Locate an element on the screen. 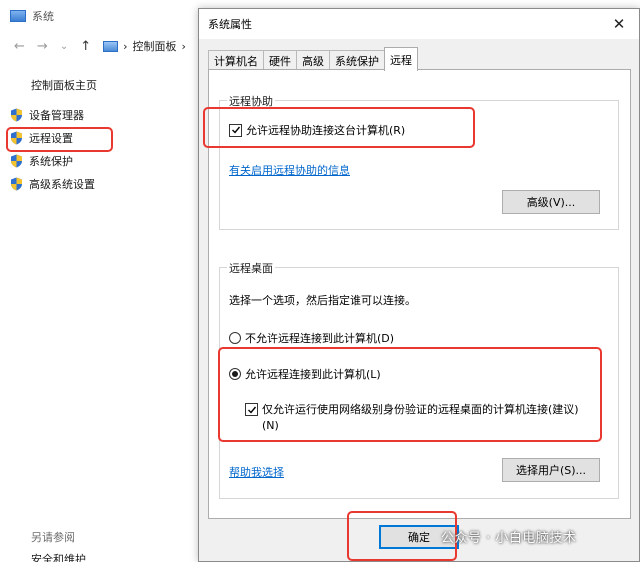 This screenshot has width=640, height=562. remote-assistance-info-link: 有关启用远程协助的信息 is located at coordinates (289, 170).